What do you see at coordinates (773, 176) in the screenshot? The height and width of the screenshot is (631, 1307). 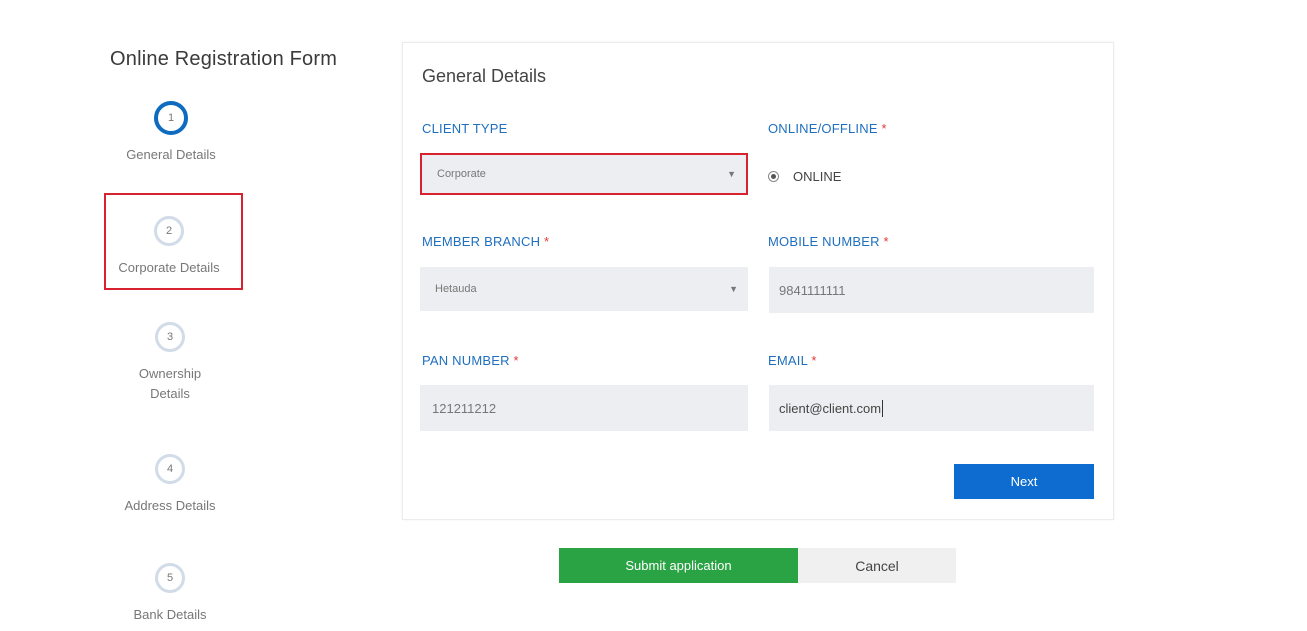 I see `radio-selected-icon` at bounding box center [773, 176].